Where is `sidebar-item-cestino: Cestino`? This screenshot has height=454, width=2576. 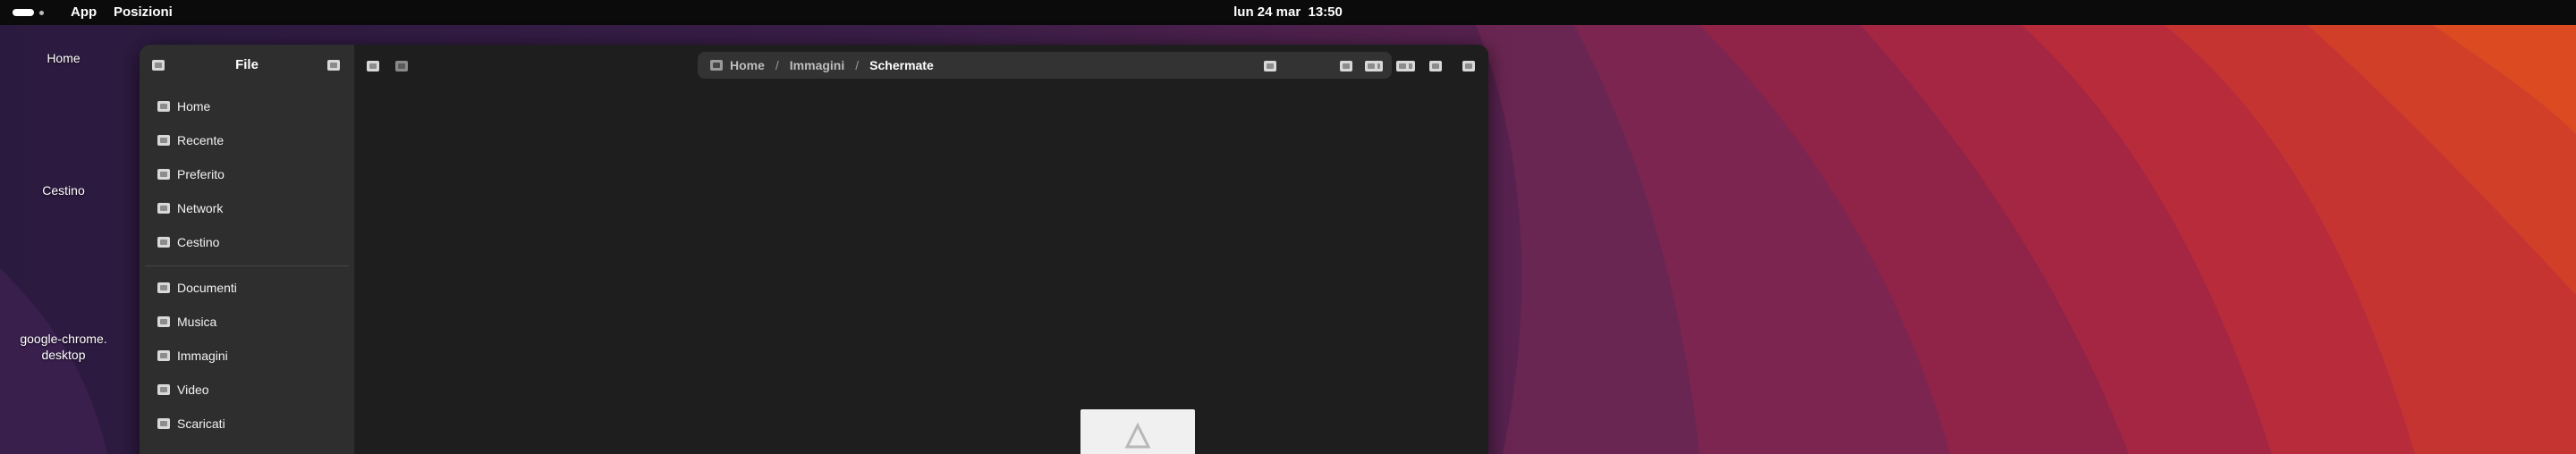 sidebar-item-cestino: Cestino is located at coordinates (188, 242).